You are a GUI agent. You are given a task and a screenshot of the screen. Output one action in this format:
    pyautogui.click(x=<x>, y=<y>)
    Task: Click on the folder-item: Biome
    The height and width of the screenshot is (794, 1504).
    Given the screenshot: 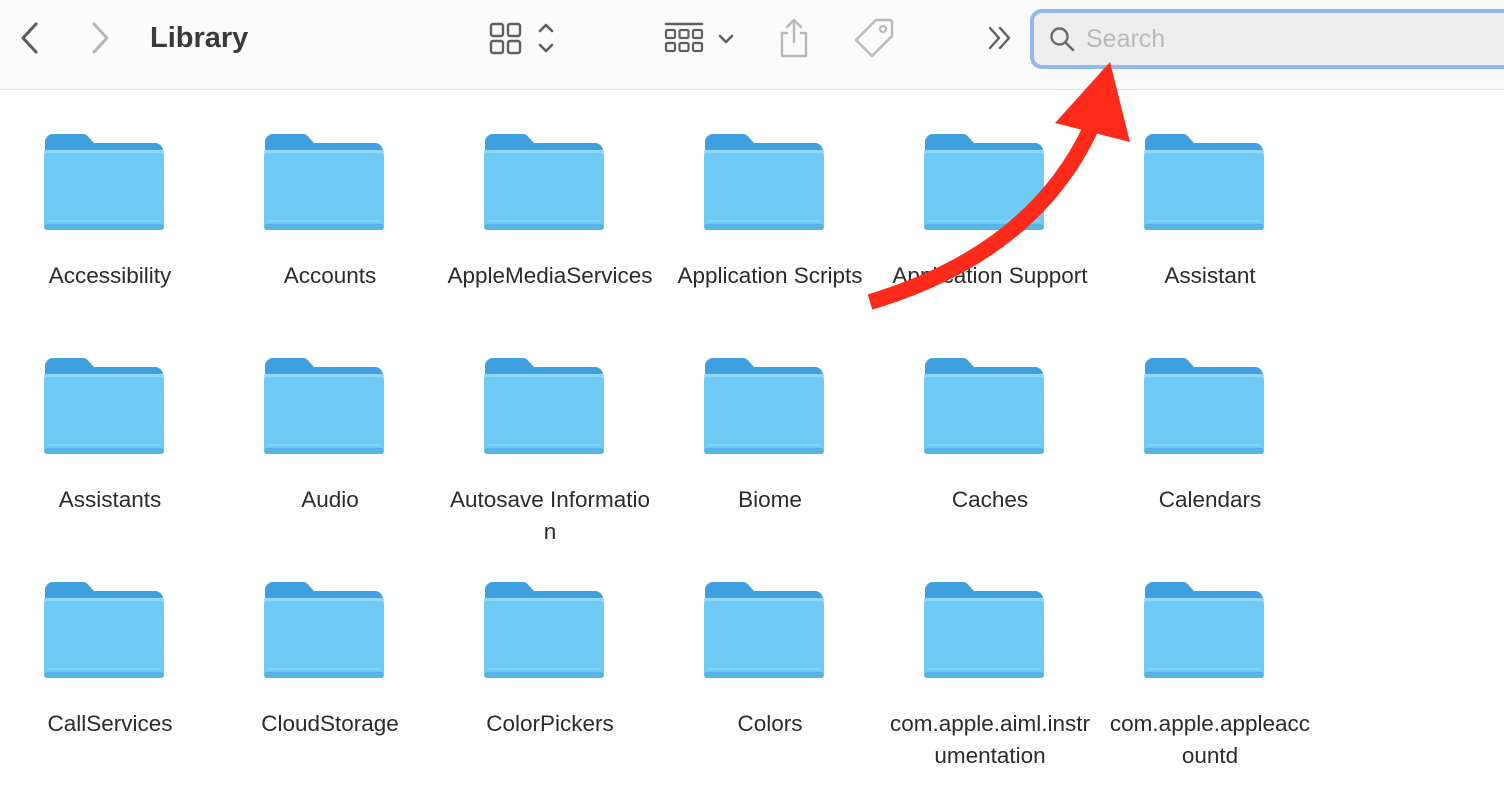 What is the action you would take?
    pyautogui.click(x=770, y=428)
    